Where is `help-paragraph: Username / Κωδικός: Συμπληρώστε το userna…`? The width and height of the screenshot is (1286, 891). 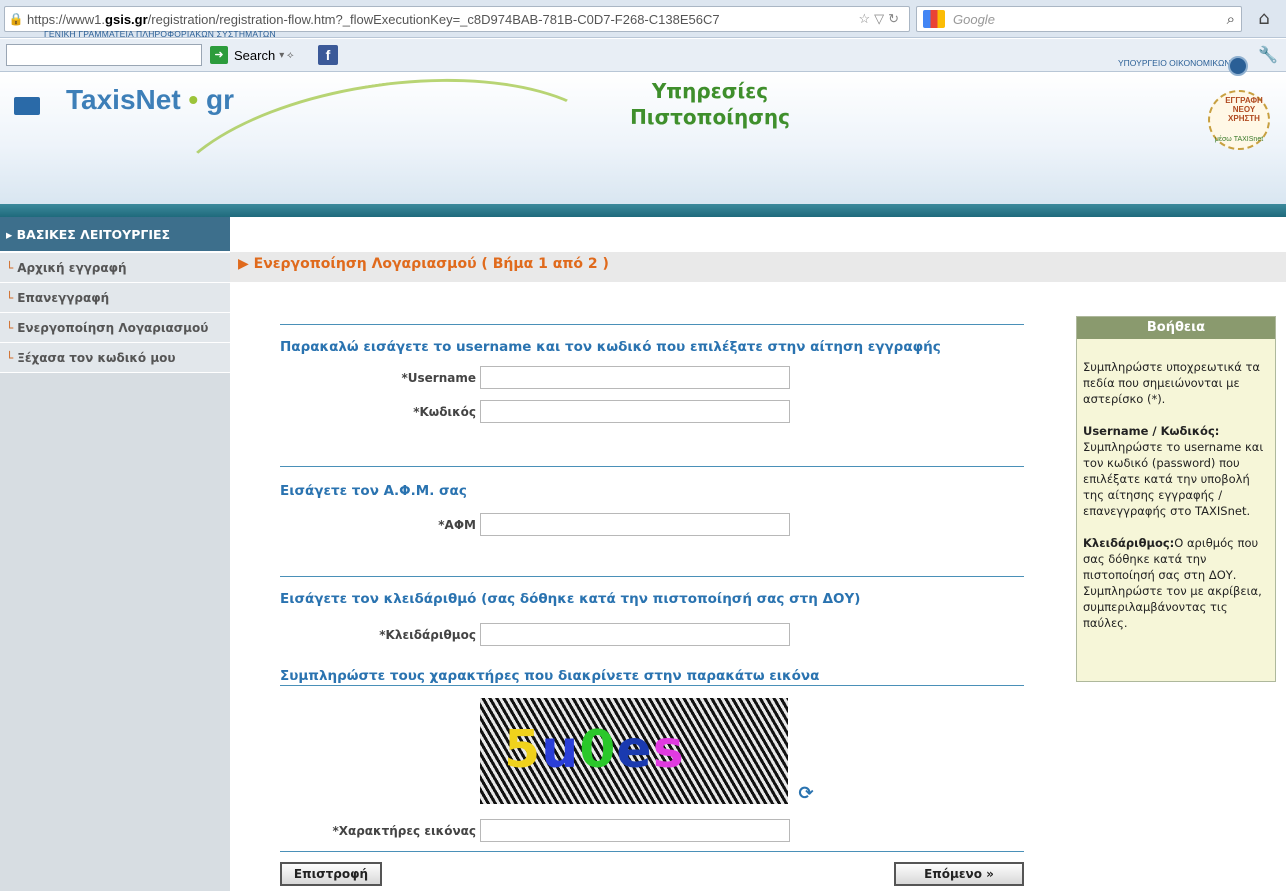
help-paragraph: Username / Κωδικός: Συμπληρώστε το userna… is located at coordinates (1176, 471).